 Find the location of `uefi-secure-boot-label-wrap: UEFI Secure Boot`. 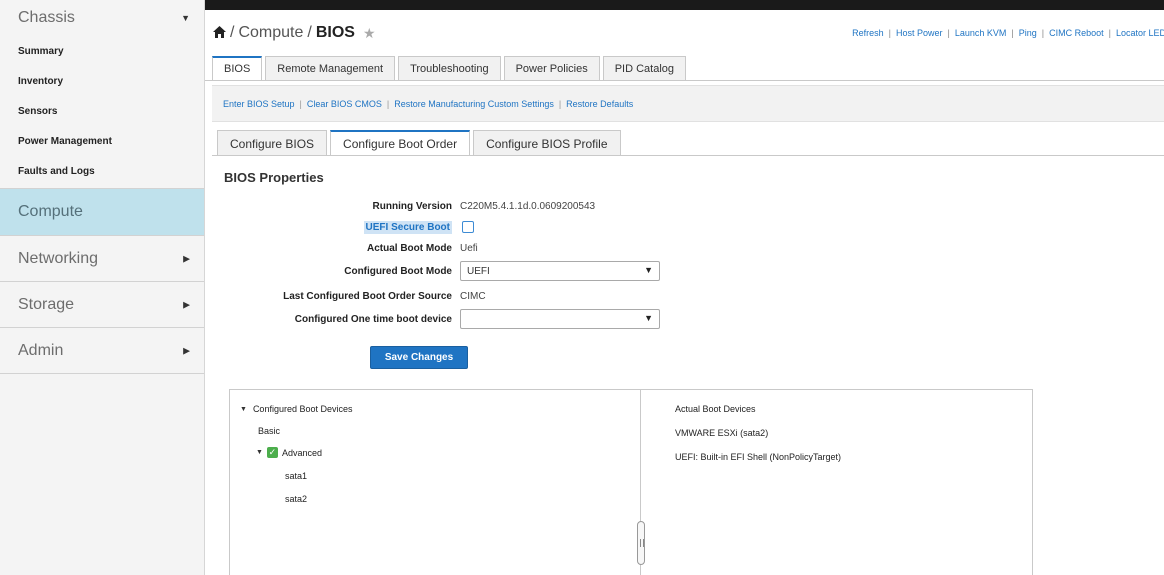

uefi-secure-boot-label-wrap: UEFI Secure Boot is located at coordinates (336, 227).